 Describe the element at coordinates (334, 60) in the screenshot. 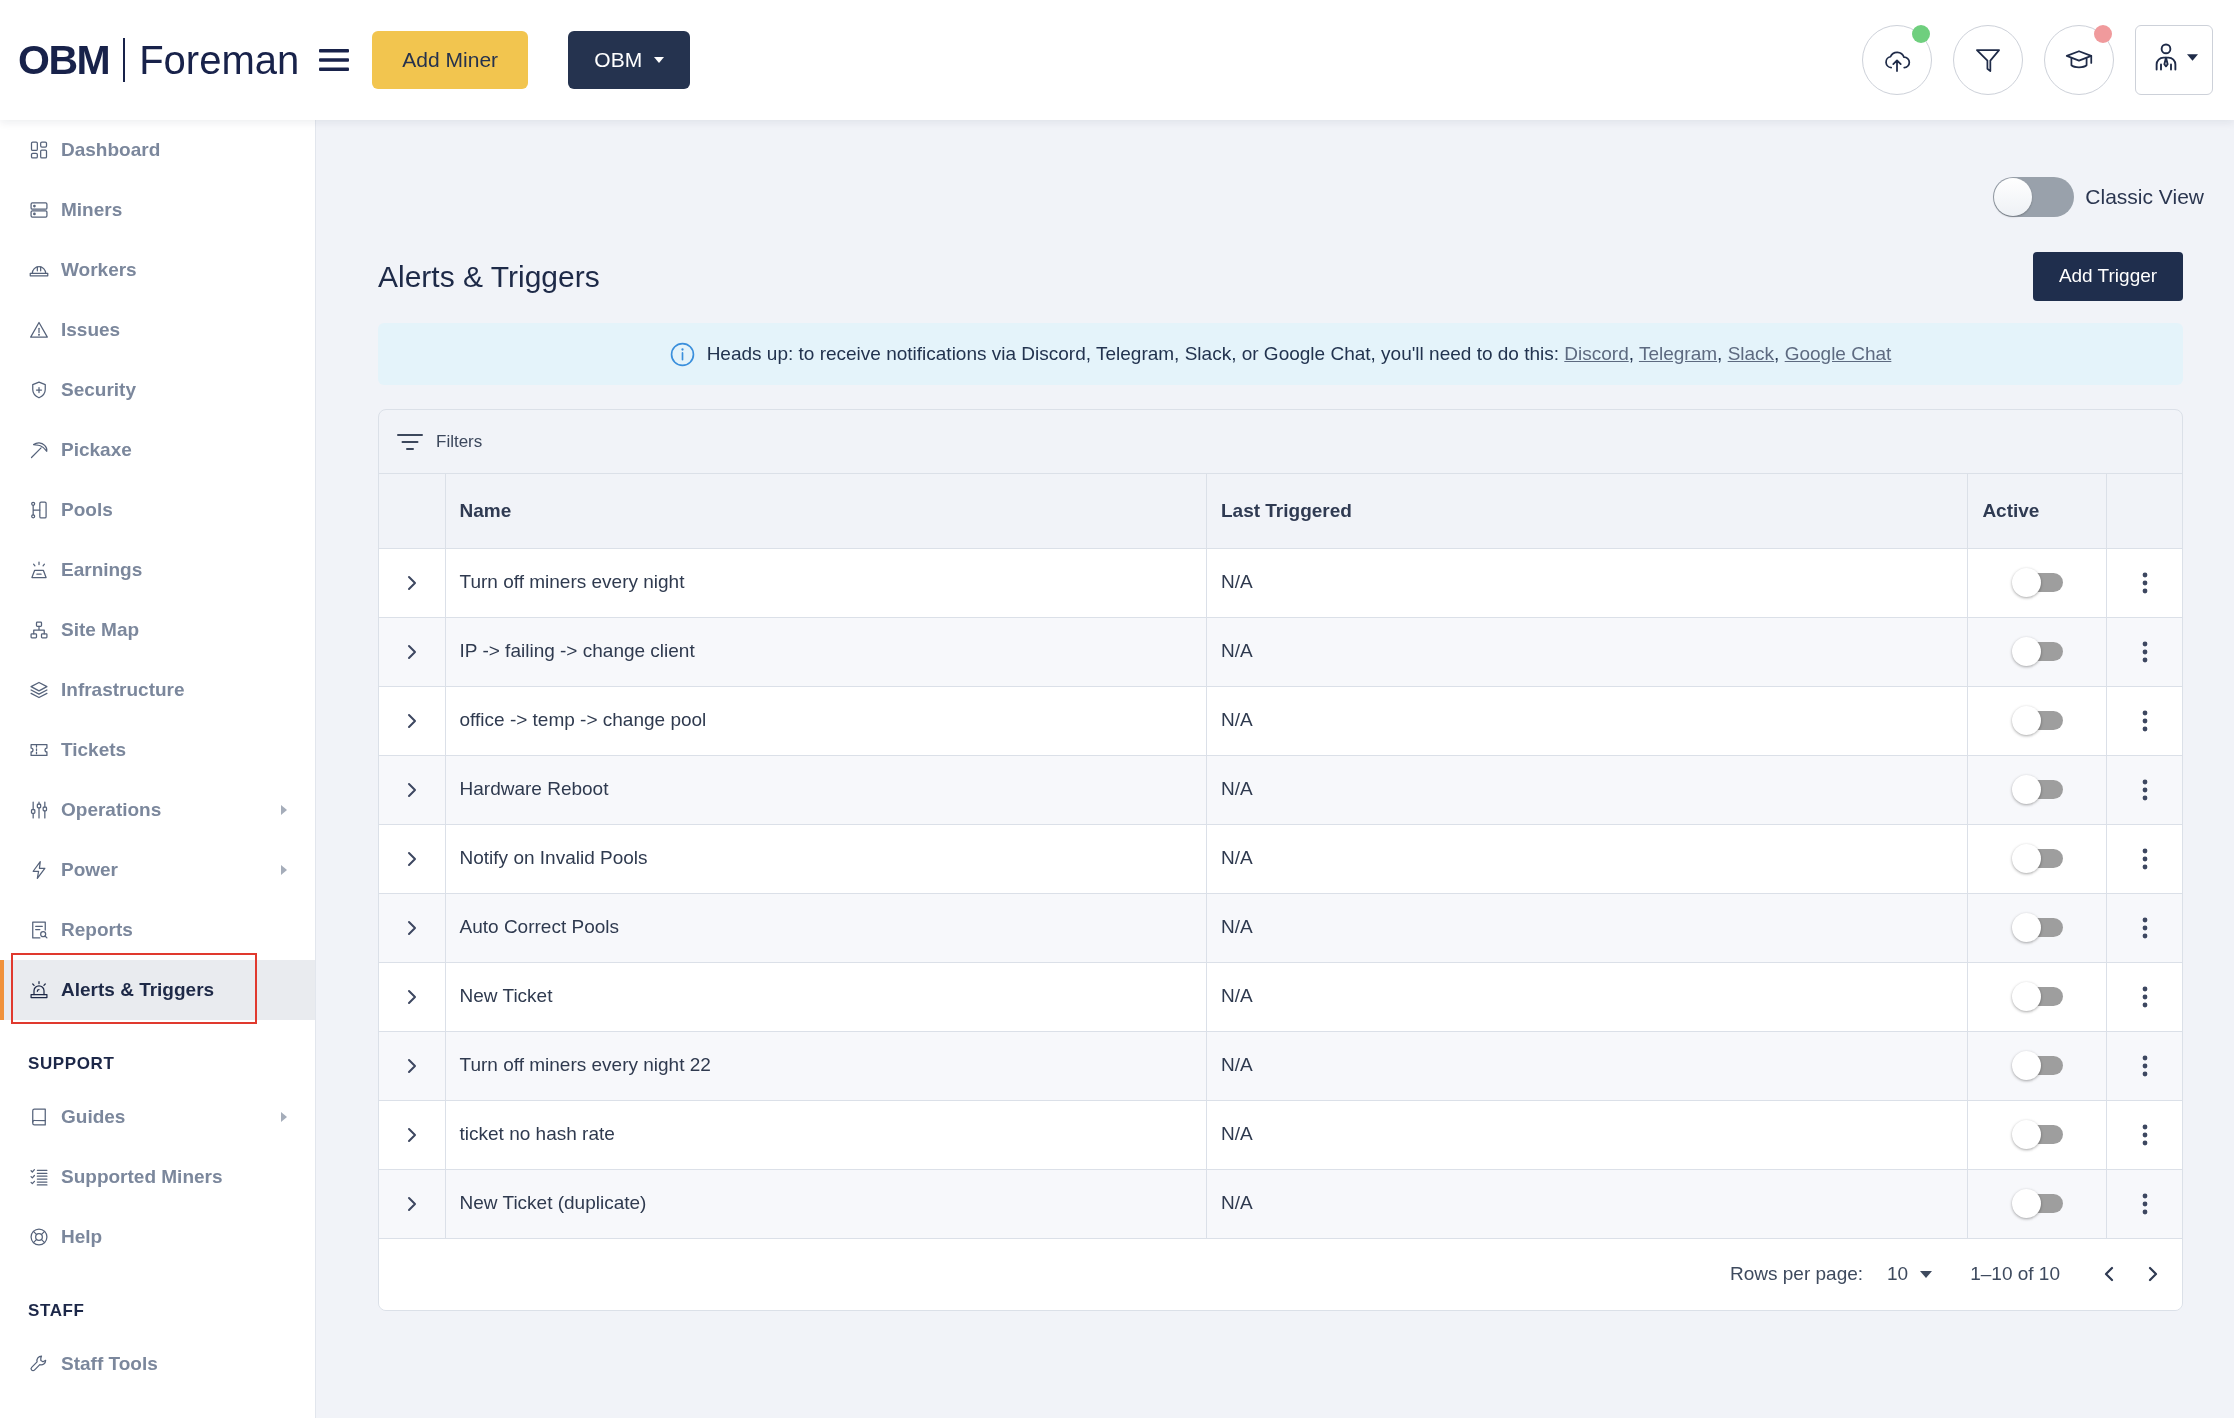

I see `menu-icon` at that location.